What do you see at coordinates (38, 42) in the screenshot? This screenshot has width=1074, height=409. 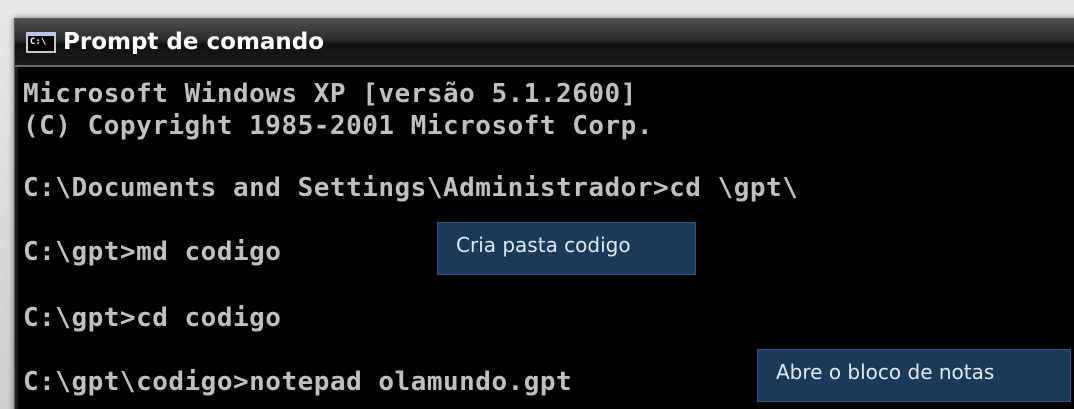 I see `console-icon-label: C:\` at bounding box center [38, 42].